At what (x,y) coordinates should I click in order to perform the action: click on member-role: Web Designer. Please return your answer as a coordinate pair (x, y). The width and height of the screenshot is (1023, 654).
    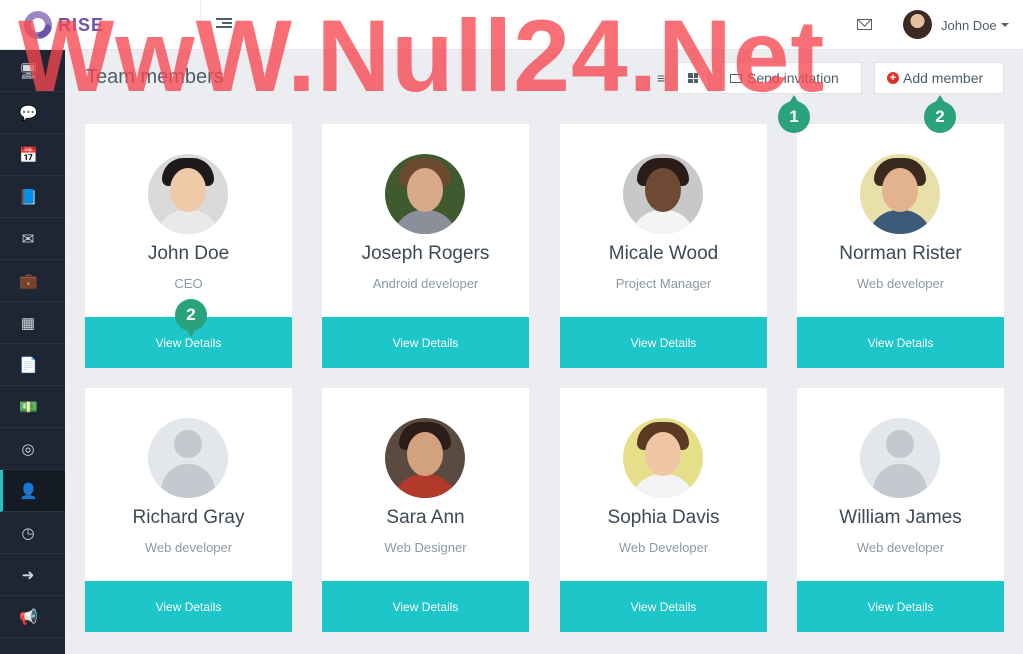
    Looking at the image, I should click on (425, 547).